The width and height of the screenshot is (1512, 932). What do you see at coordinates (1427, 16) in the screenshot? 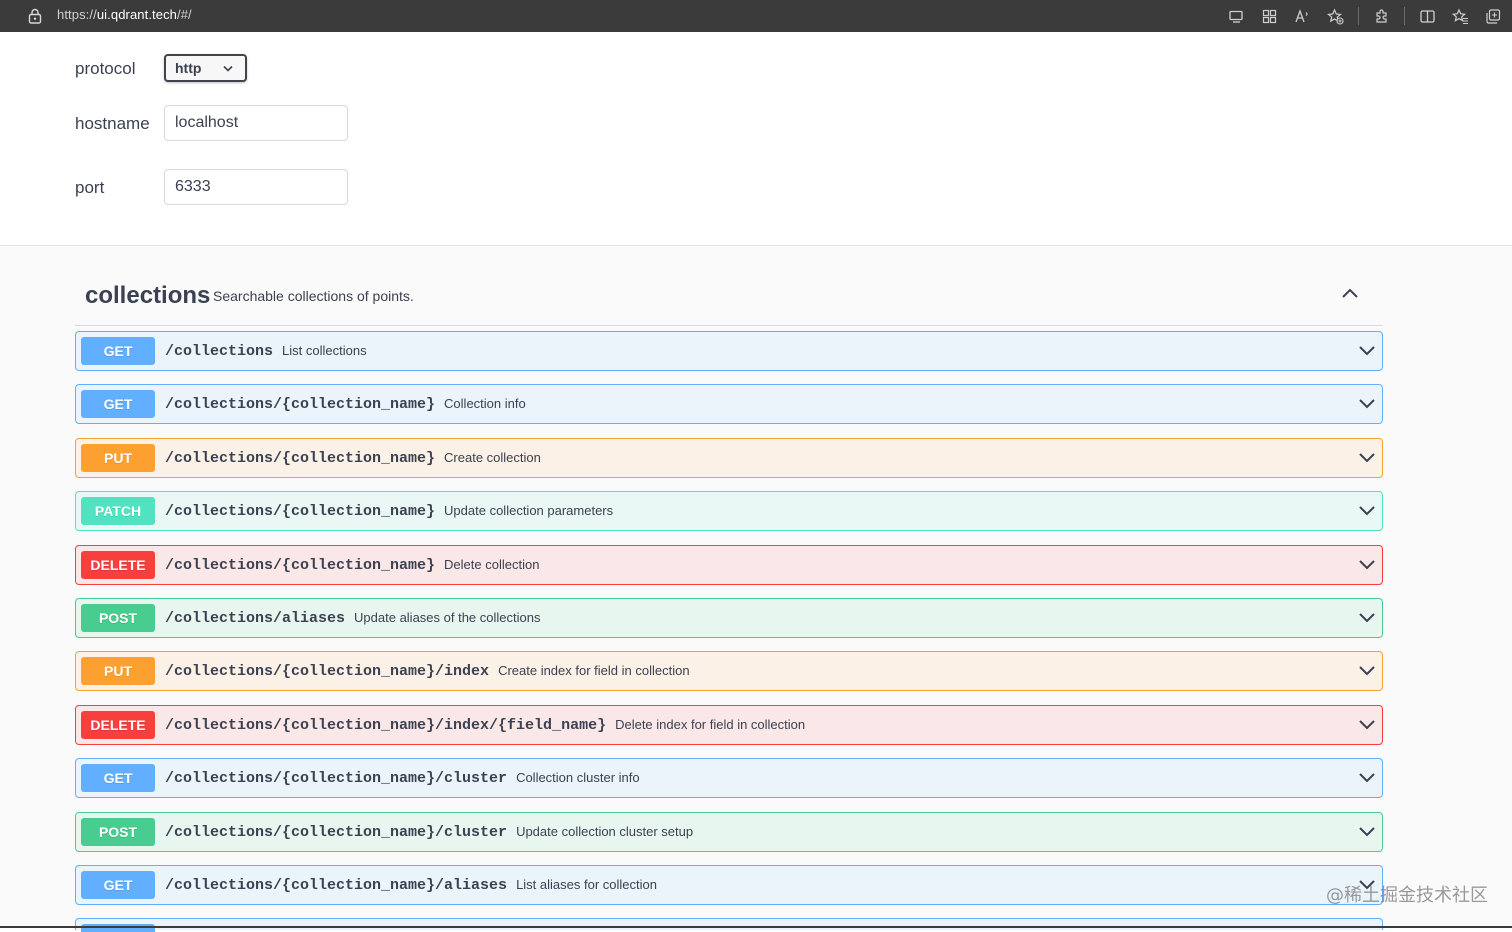
I see `split-screen-icon` at bounding box center [1427, 16].